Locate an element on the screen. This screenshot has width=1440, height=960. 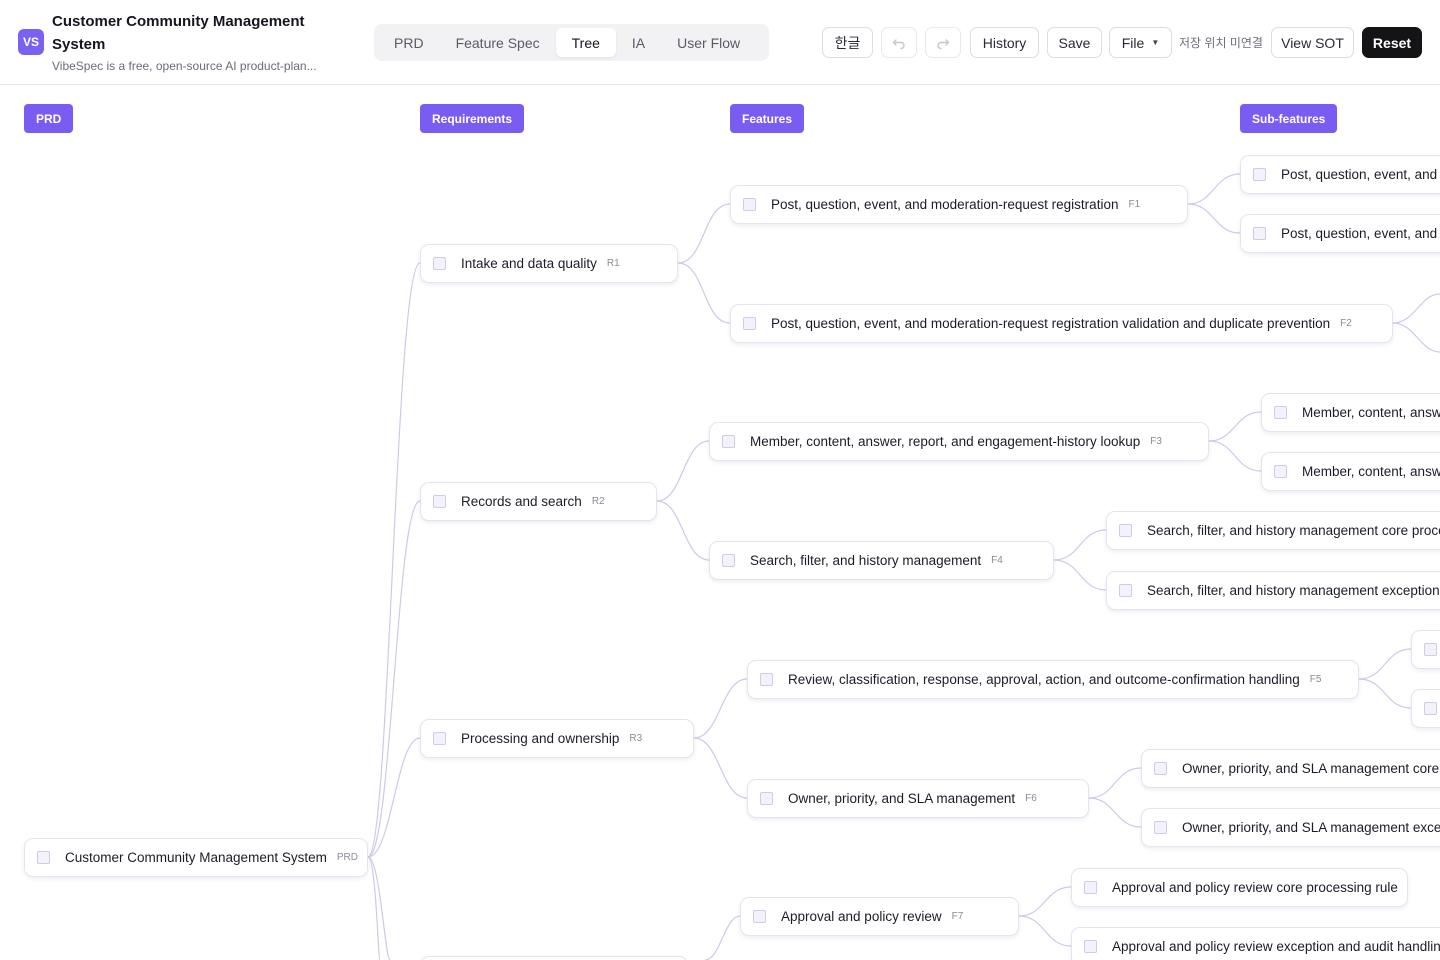
redo-button is located at coordinates (943, 42).